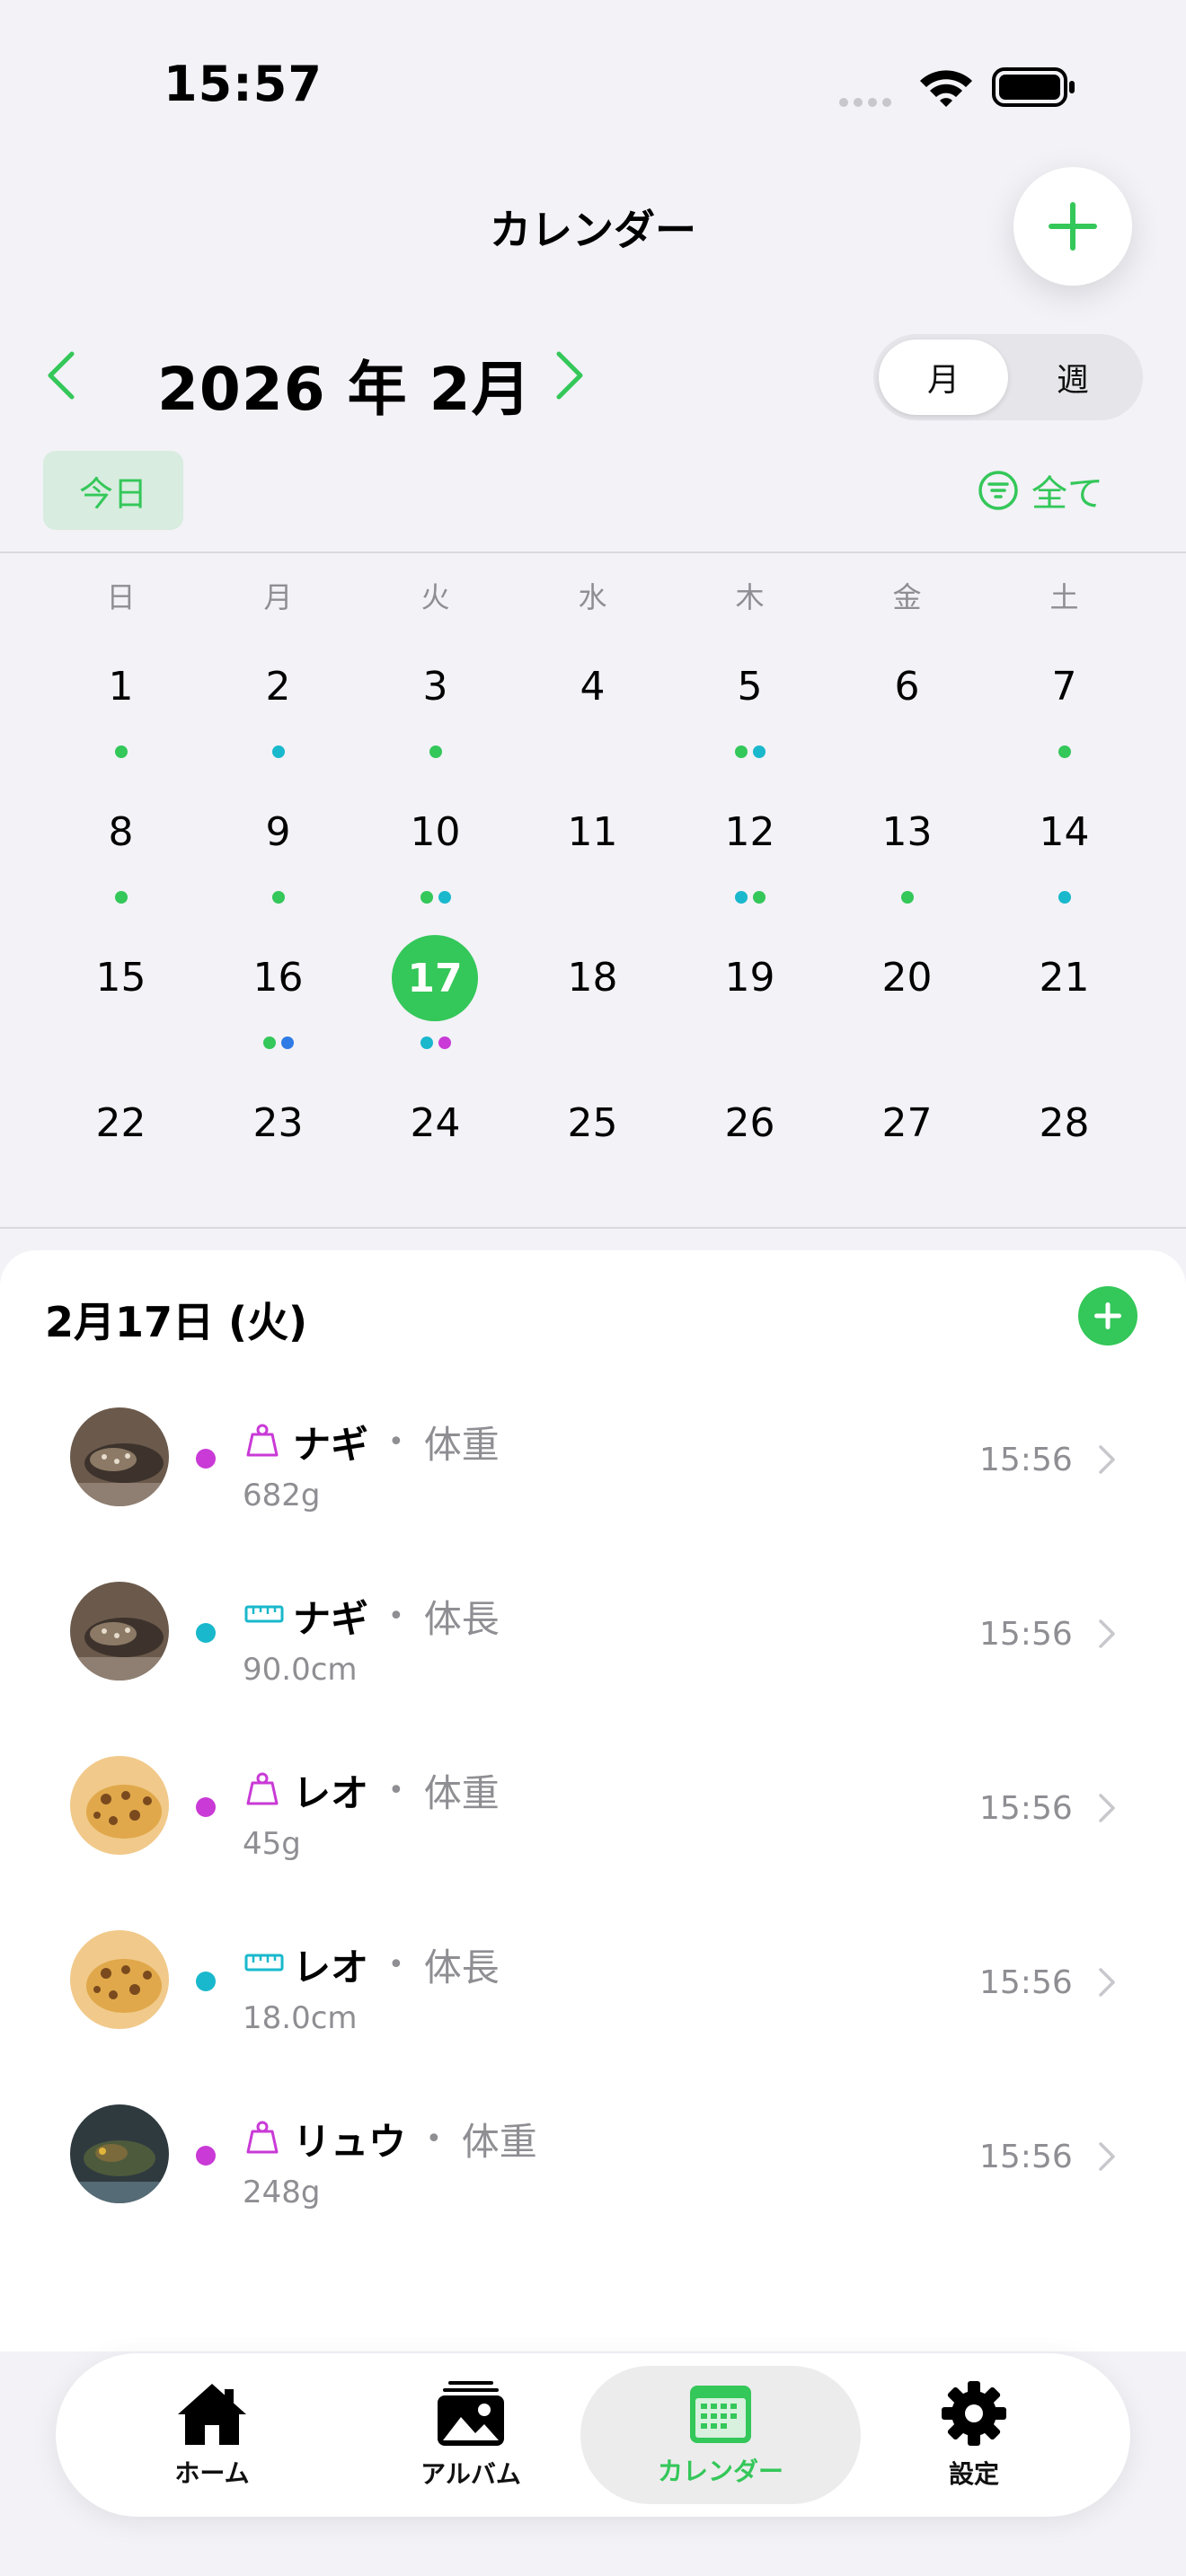  I want to click on calendar-day-6: 6, so click(907, 702).